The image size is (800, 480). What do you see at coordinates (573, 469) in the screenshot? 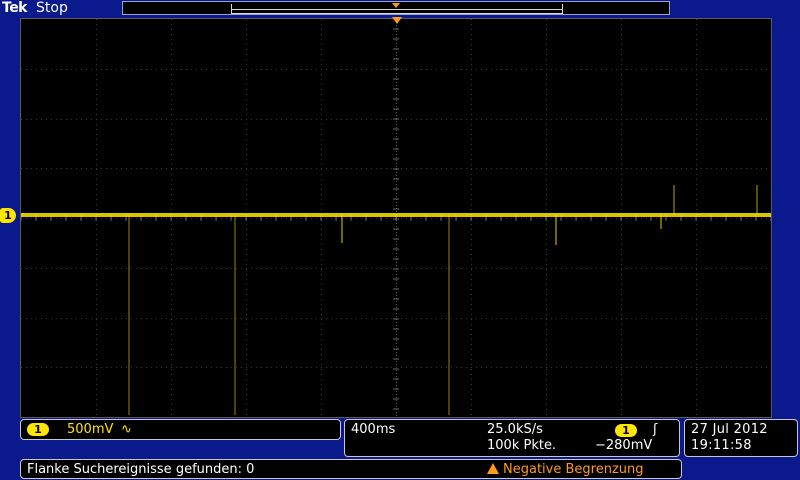
I see `warning-text: Negative Begrenzung` at bounding box center [573, 469].